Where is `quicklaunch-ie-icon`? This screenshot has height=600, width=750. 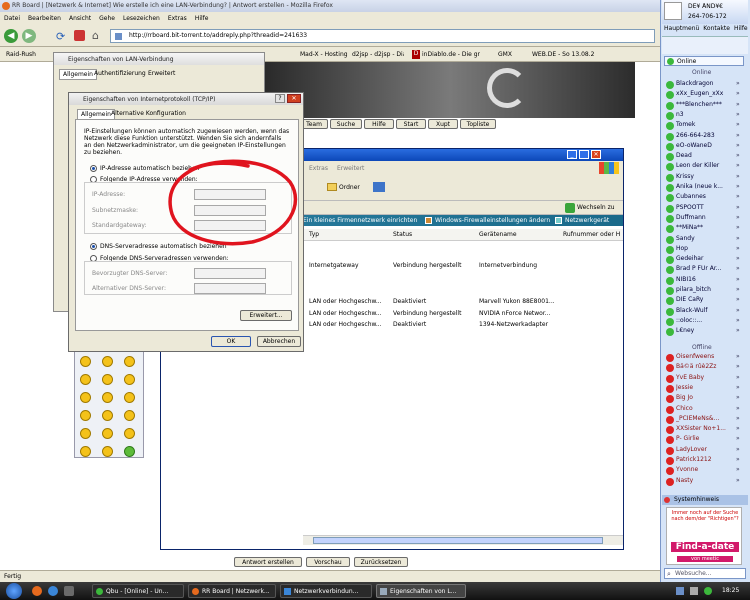
quicklaunch-ie-icon is located at coordinates (53, 591).